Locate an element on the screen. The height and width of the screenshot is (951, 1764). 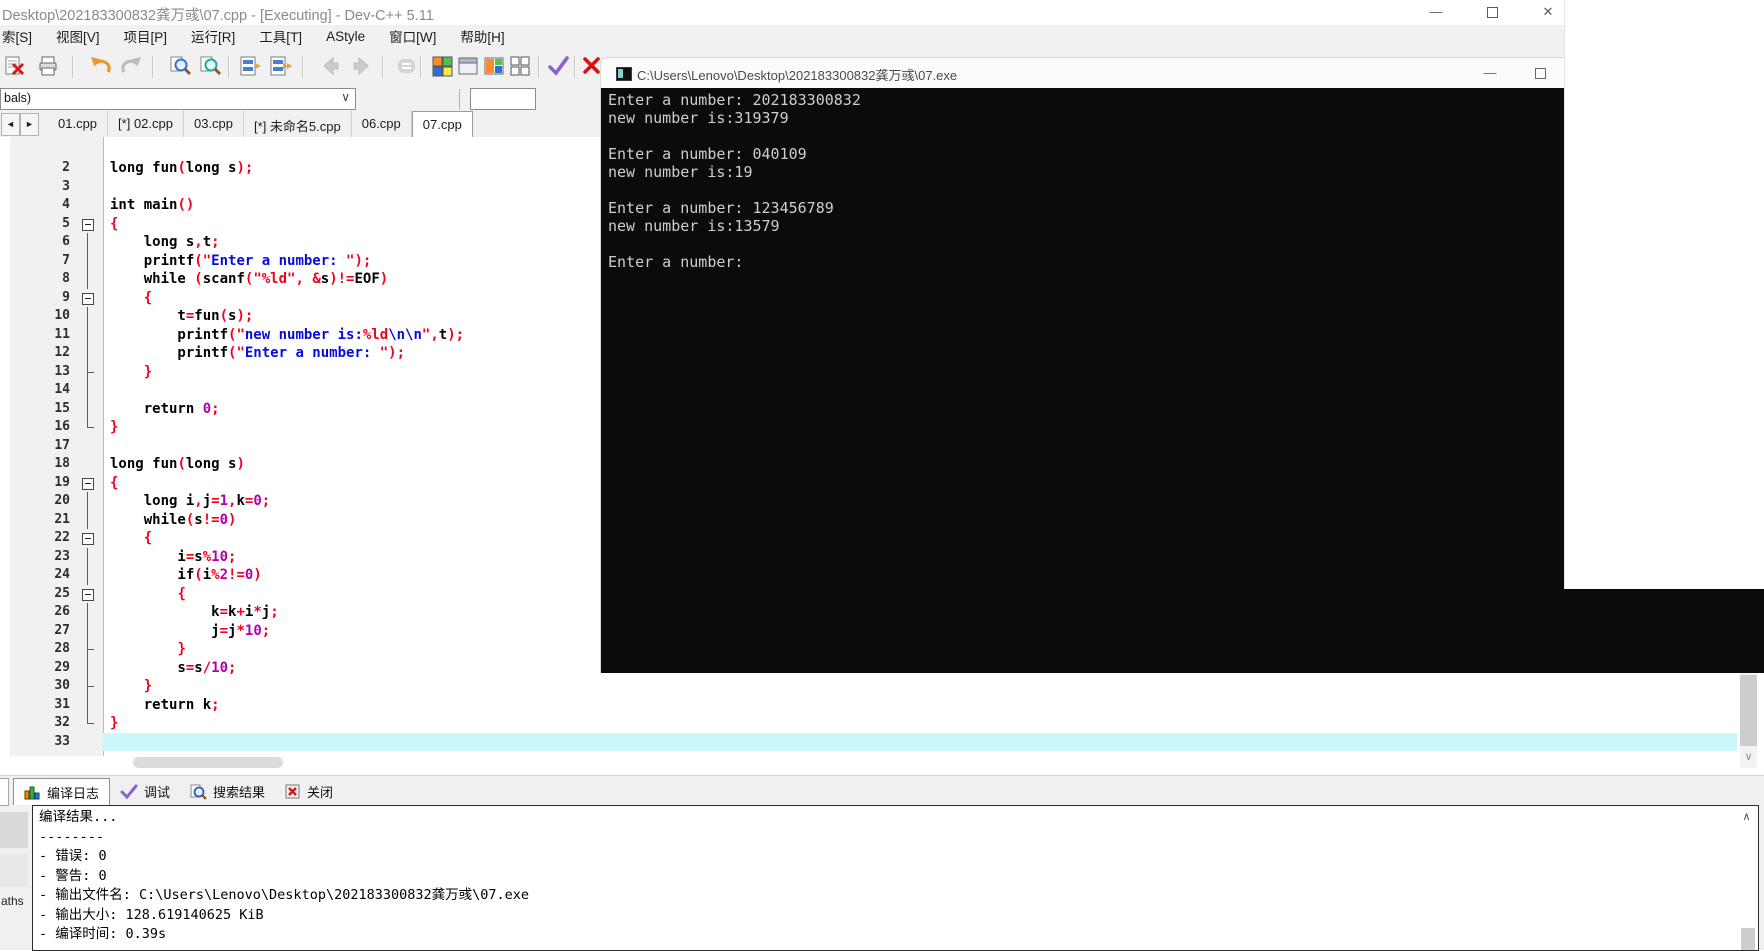
side-label-partial: aths is located at coordinates (12, 901).